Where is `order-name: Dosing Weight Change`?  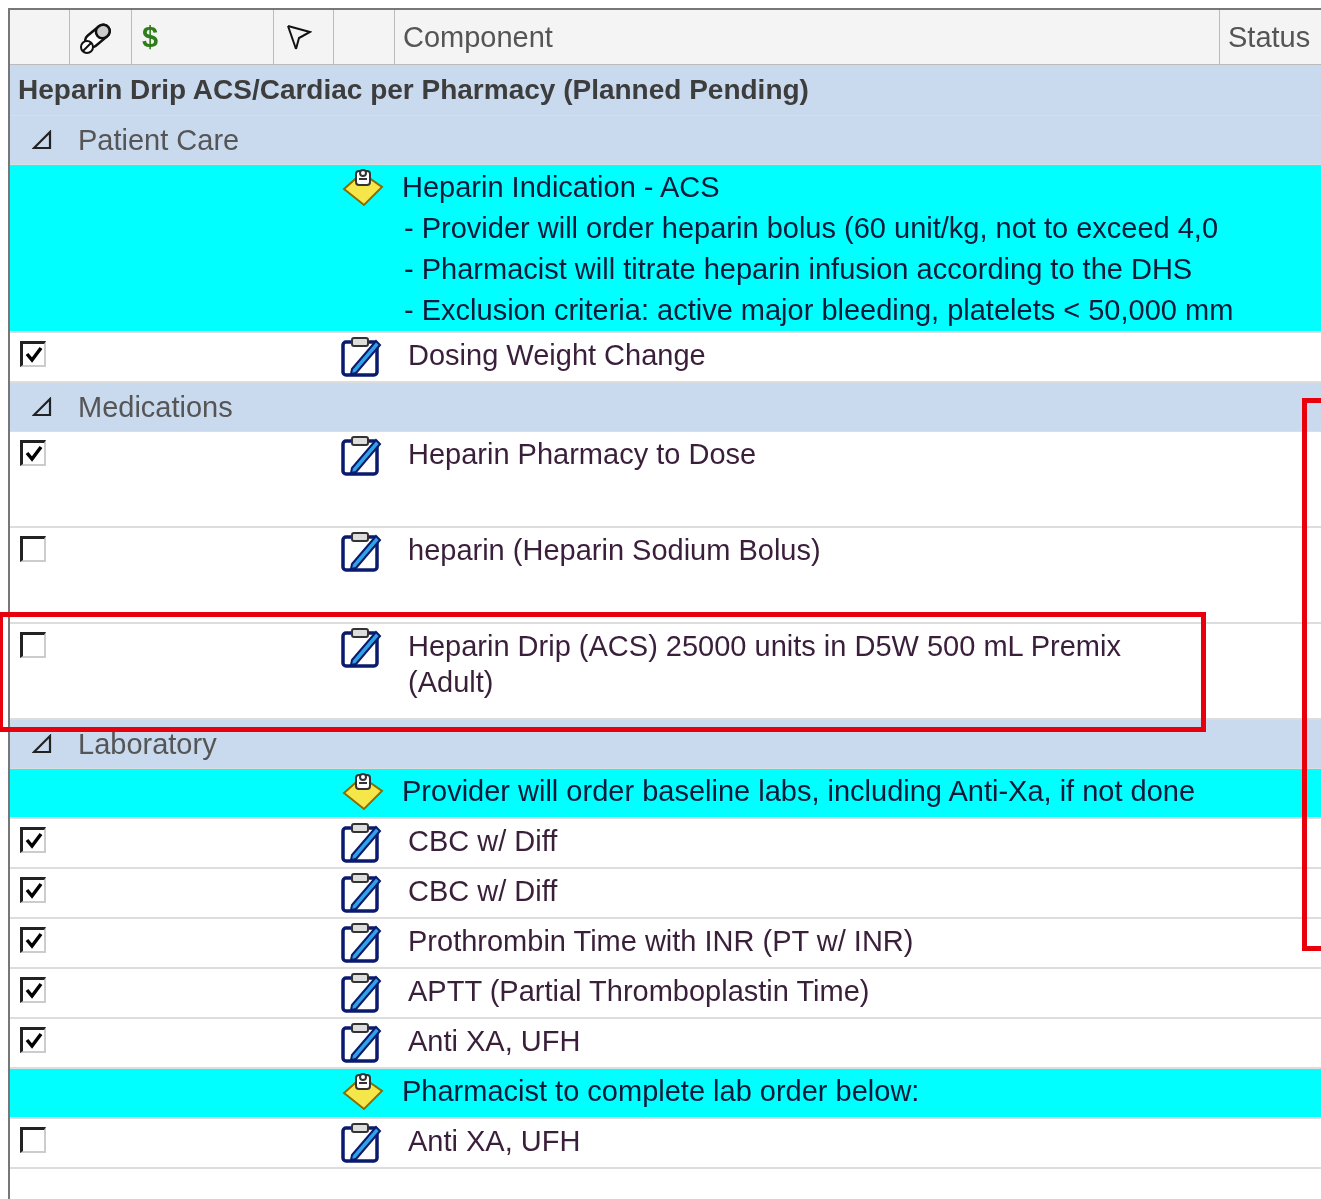 order-name: Dosing Weight Change is located at coordinates (556, 355).